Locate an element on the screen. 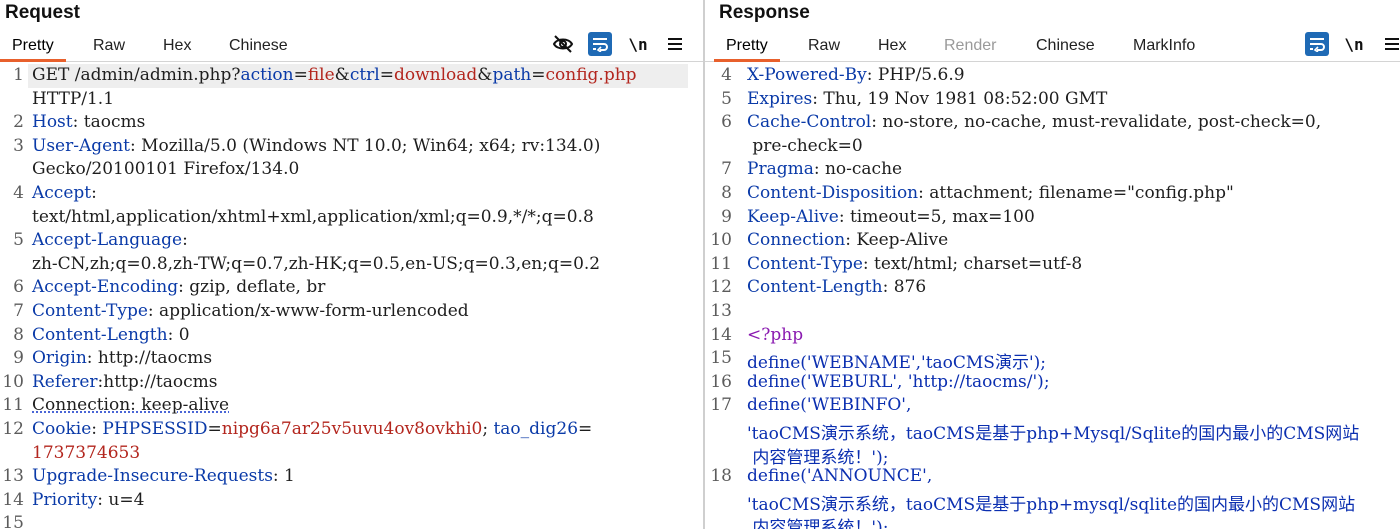 This screenshot has height=529, width=1400. code-token: : text/html; charset=utf-8 is located at coordinates (972, 263).